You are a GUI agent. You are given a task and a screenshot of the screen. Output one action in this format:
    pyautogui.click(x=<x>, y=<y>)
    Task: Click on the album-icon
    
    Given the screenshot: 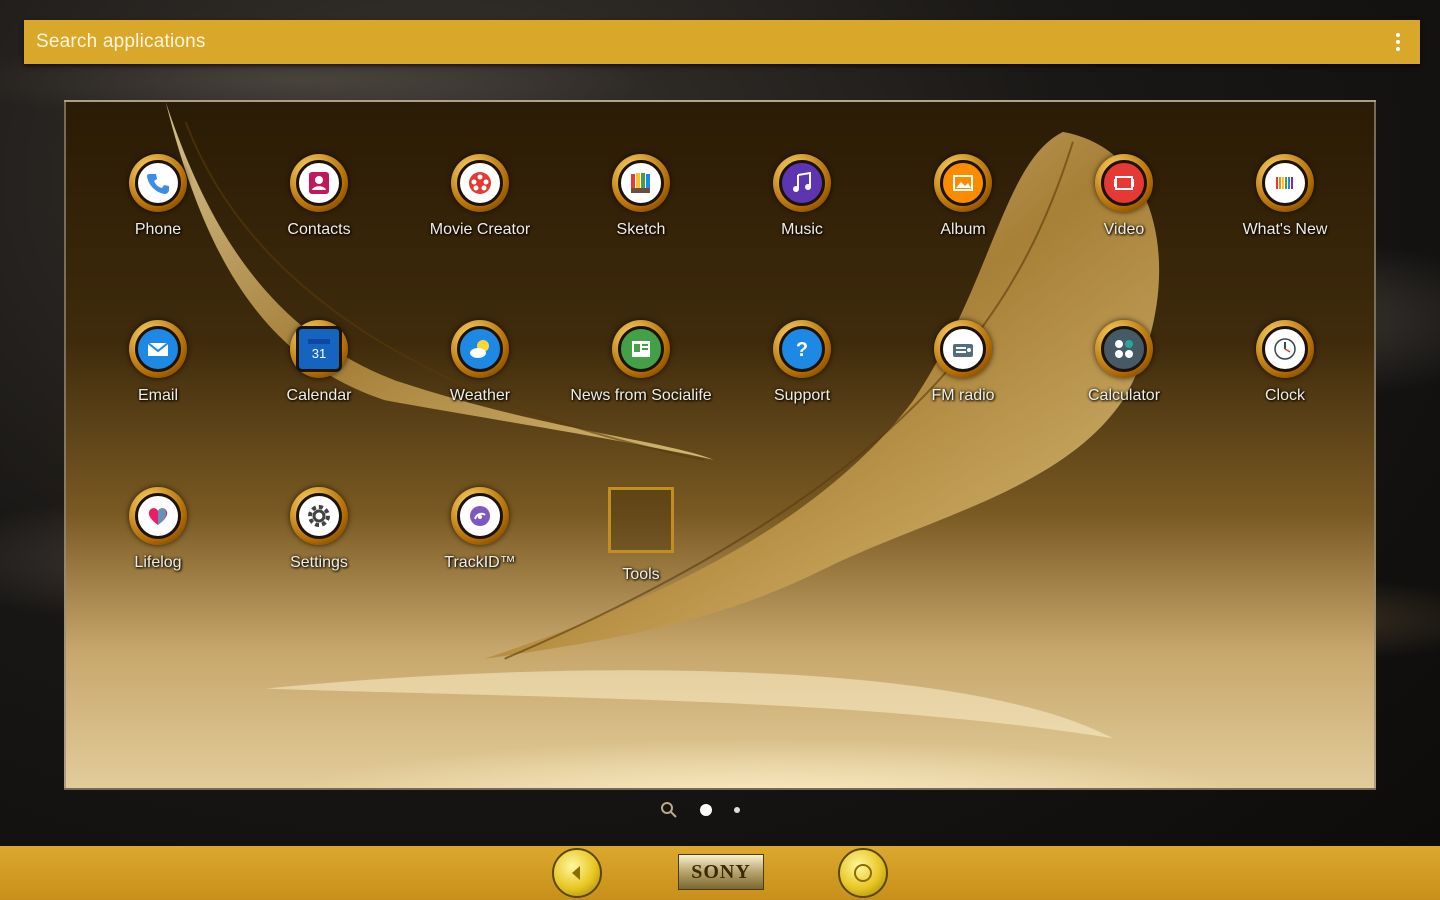 What is the action you would take?
    pyautogui.click(x=963, y=183)
    